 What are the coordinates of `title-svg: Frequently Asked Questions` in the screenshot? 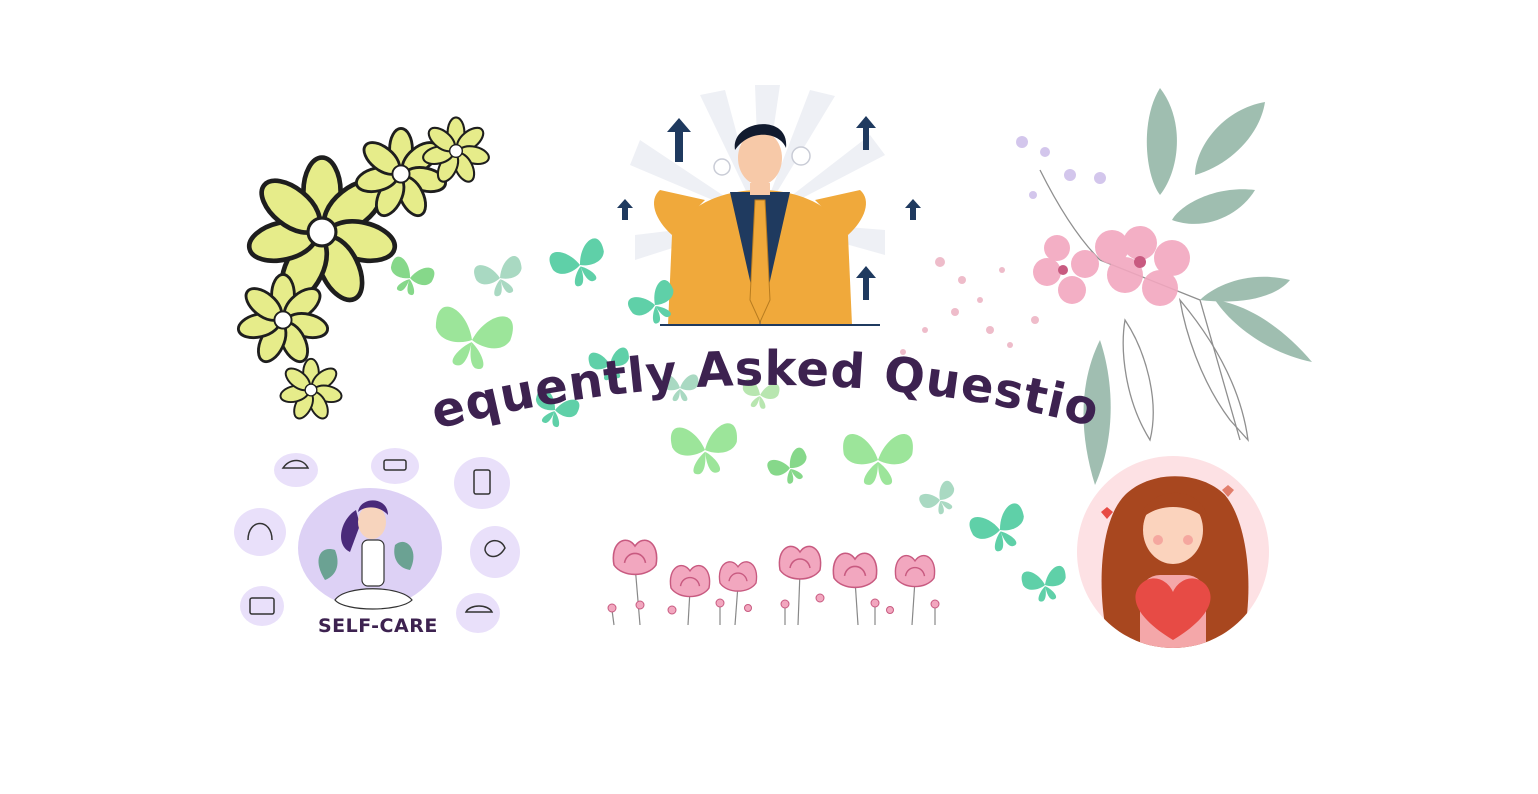 It's located at (755, 366).